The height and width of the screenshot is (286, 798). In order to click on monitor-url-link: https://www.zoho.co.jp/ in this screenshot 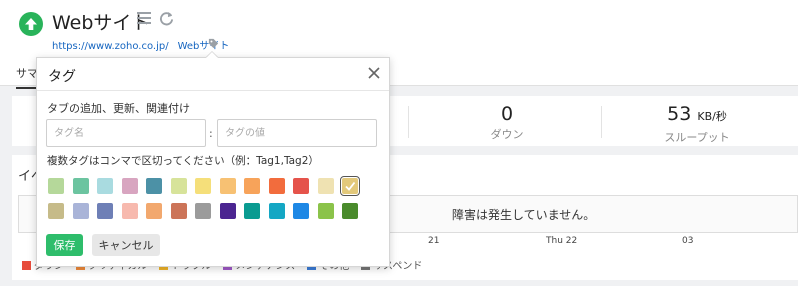, I will do `click(110, 46)`.